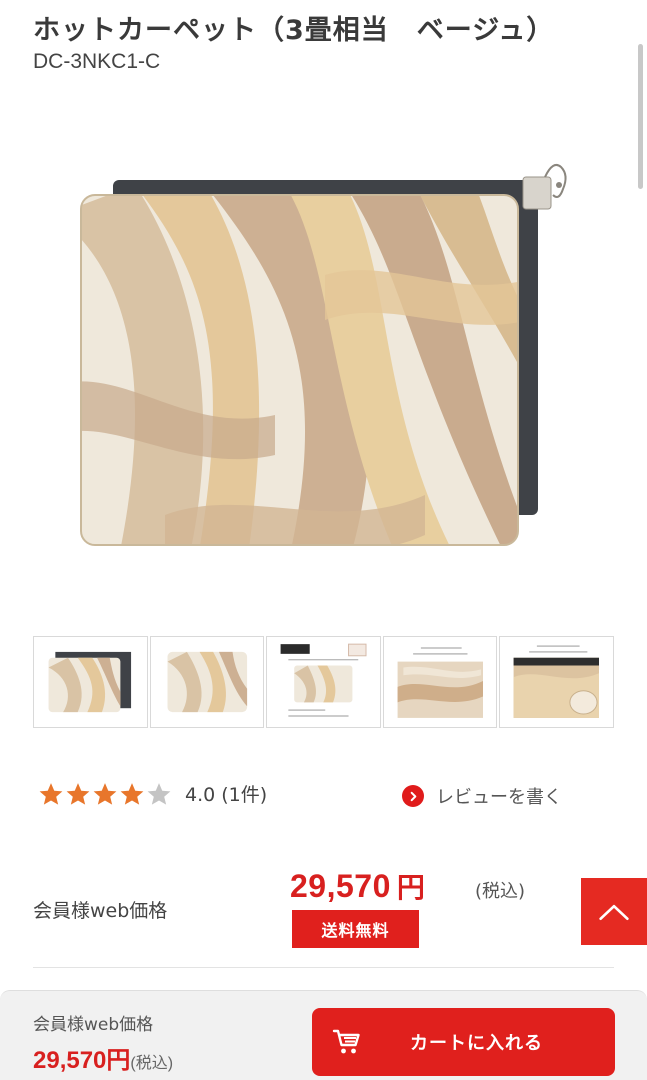 This screenshot has height=1080, width=647. I want to click on product-model-number: DC-3NKC1-C, so click(97, 61).